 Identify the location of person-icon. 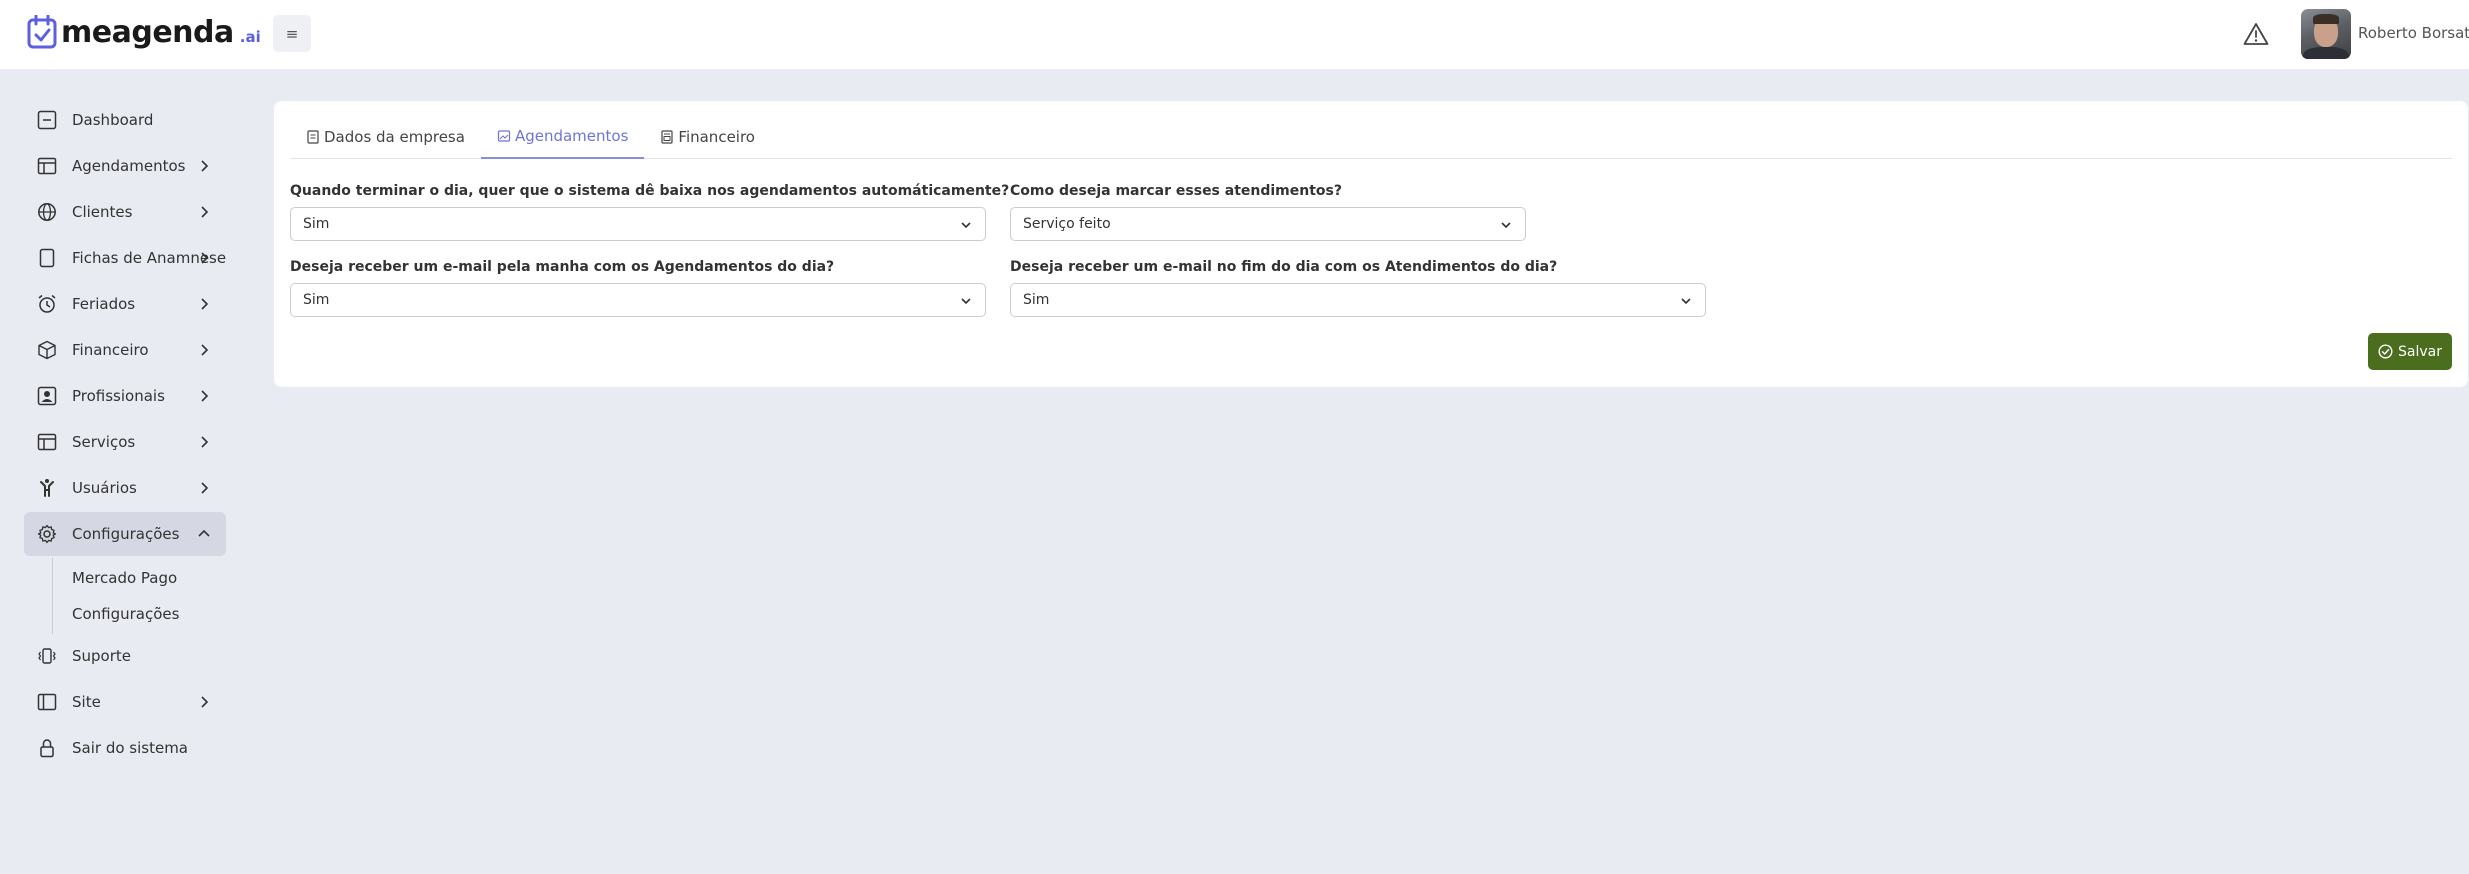
(47, 488).